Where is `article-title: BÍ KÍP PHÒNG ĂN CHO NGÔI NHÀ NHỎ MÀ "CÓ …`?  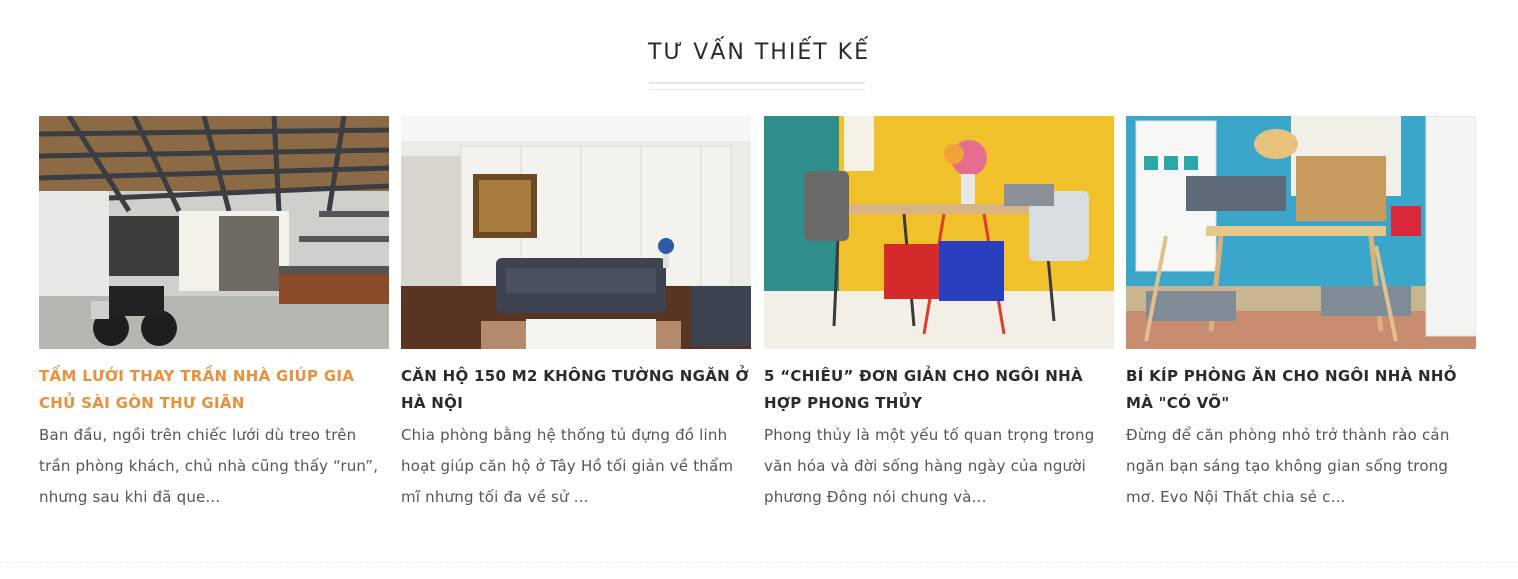 article-title: BÍ KÍP PHÒNG ĂN CHO NGÔI NHÀ NHỎ MÀ "CÓ … is located at coordinates (1301, 390).